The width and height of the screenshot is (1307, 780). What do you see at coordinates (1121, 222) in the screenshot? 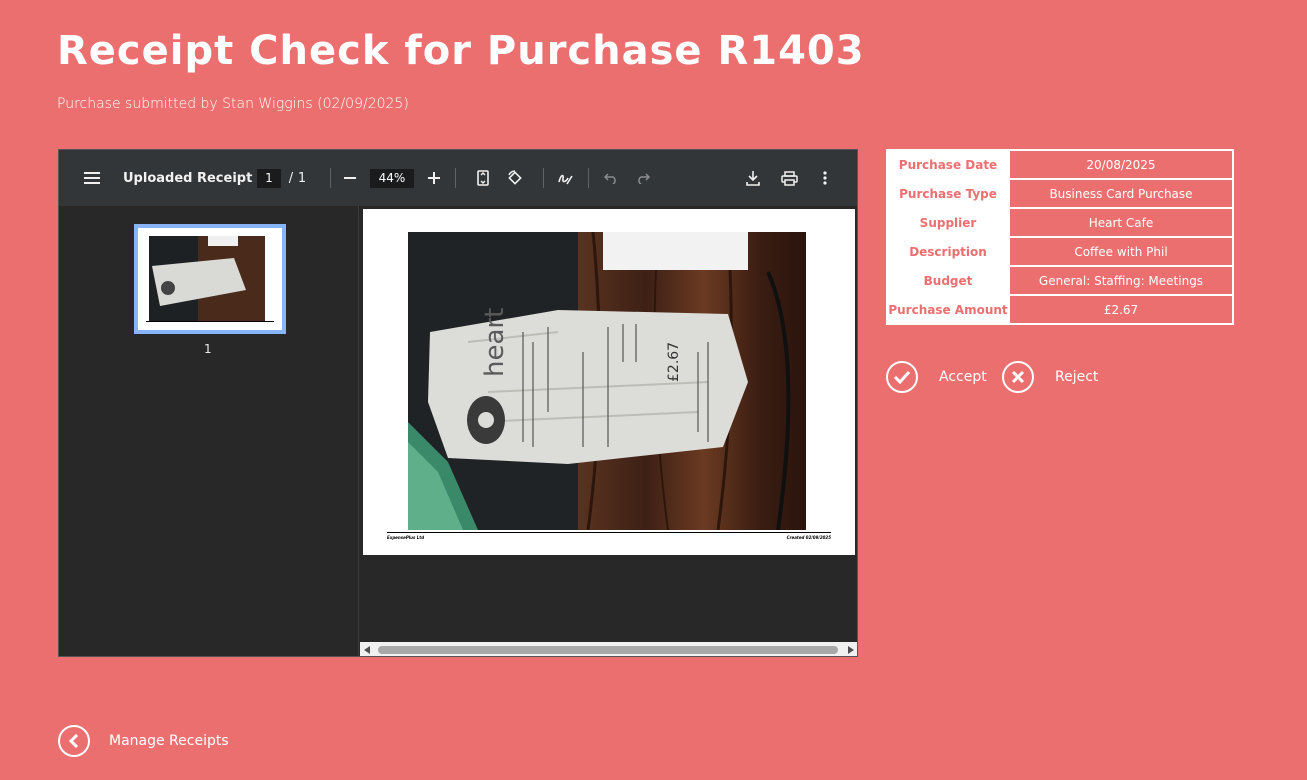
I see `detail-value: Heart Cafe` at bounding box center [1121, 222].